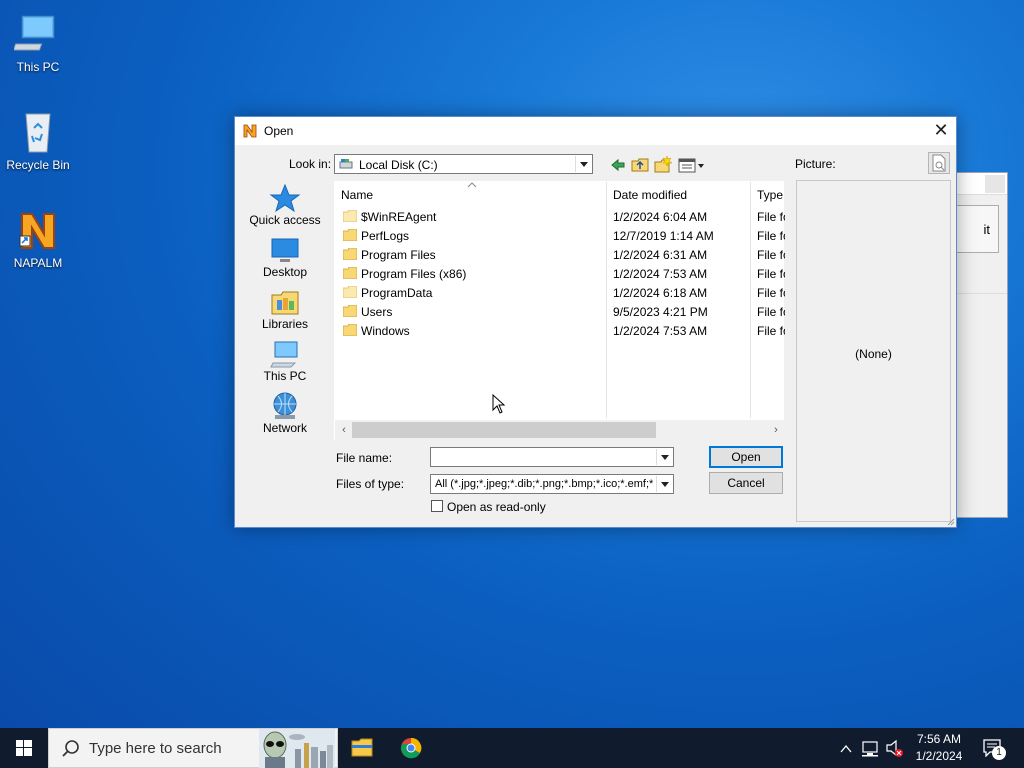 The image size is (1024, 768). I want to click on chrome-icon, so click(411, 748).